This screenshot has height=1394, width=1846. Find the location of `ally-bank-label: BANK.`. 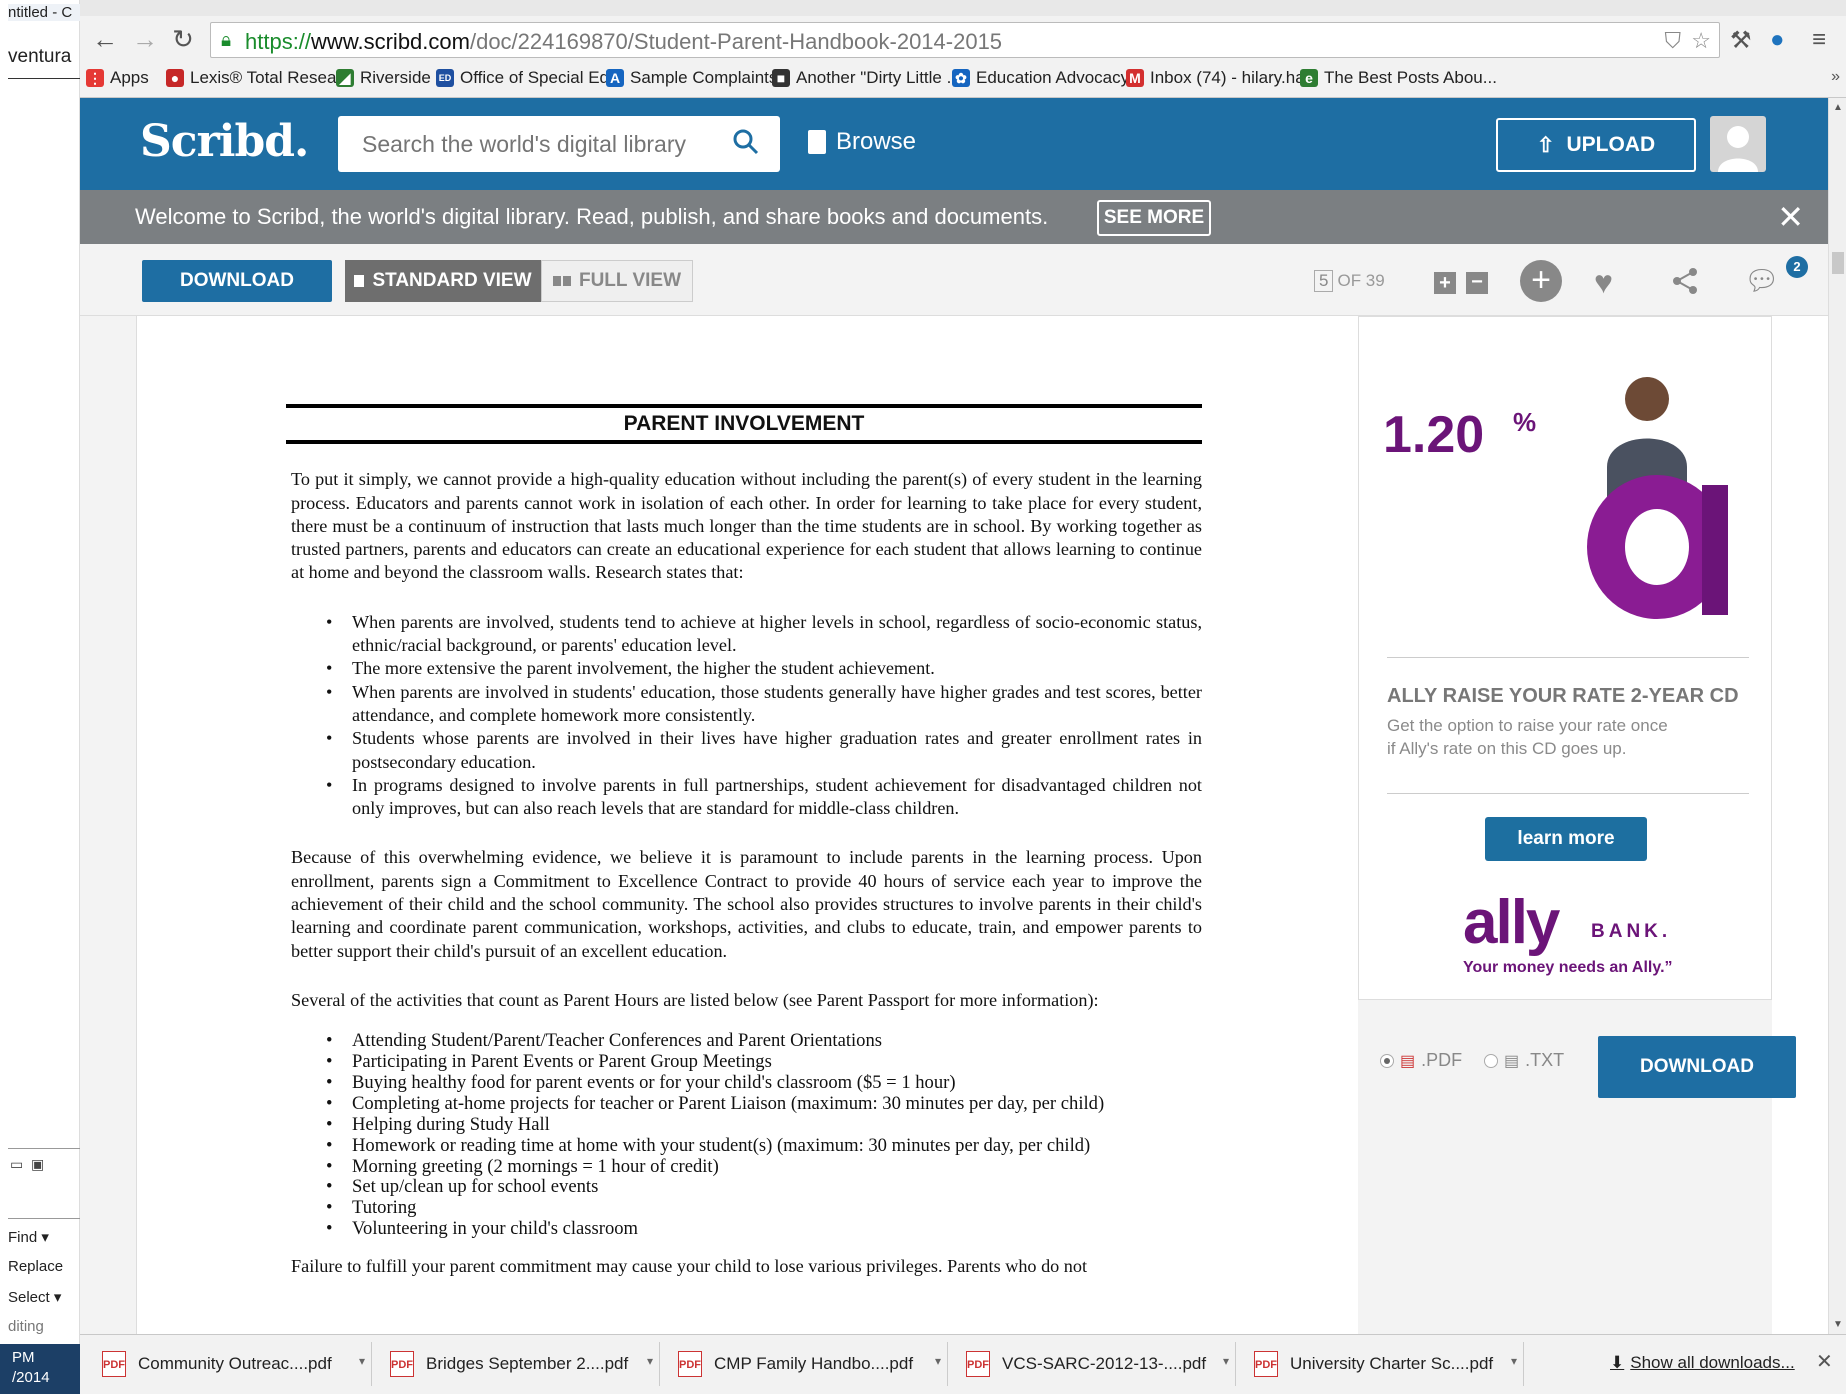

ally-bank-label: BANK. is located at coordinates (1631, 931).